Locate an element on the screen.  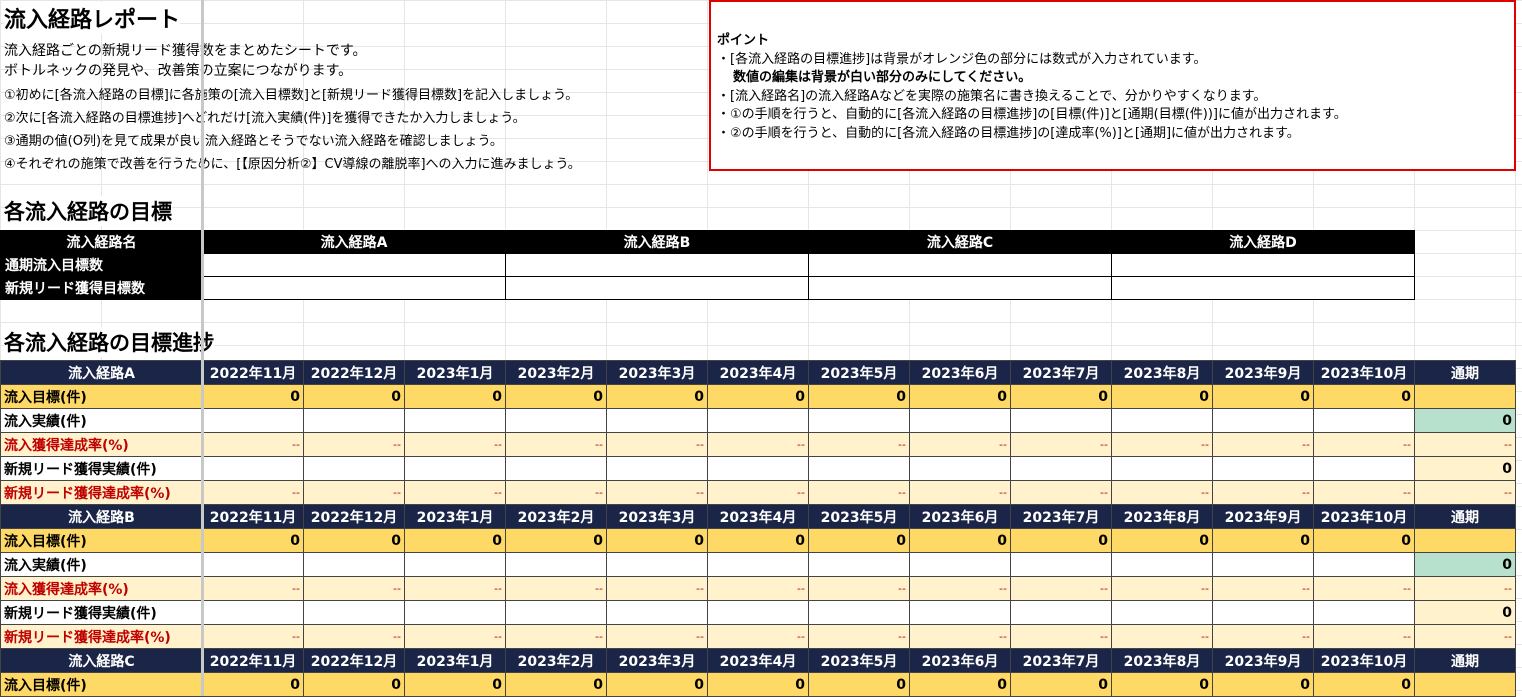
row-label-cell: 流入実績(件) is located at coordinates (101, 420).